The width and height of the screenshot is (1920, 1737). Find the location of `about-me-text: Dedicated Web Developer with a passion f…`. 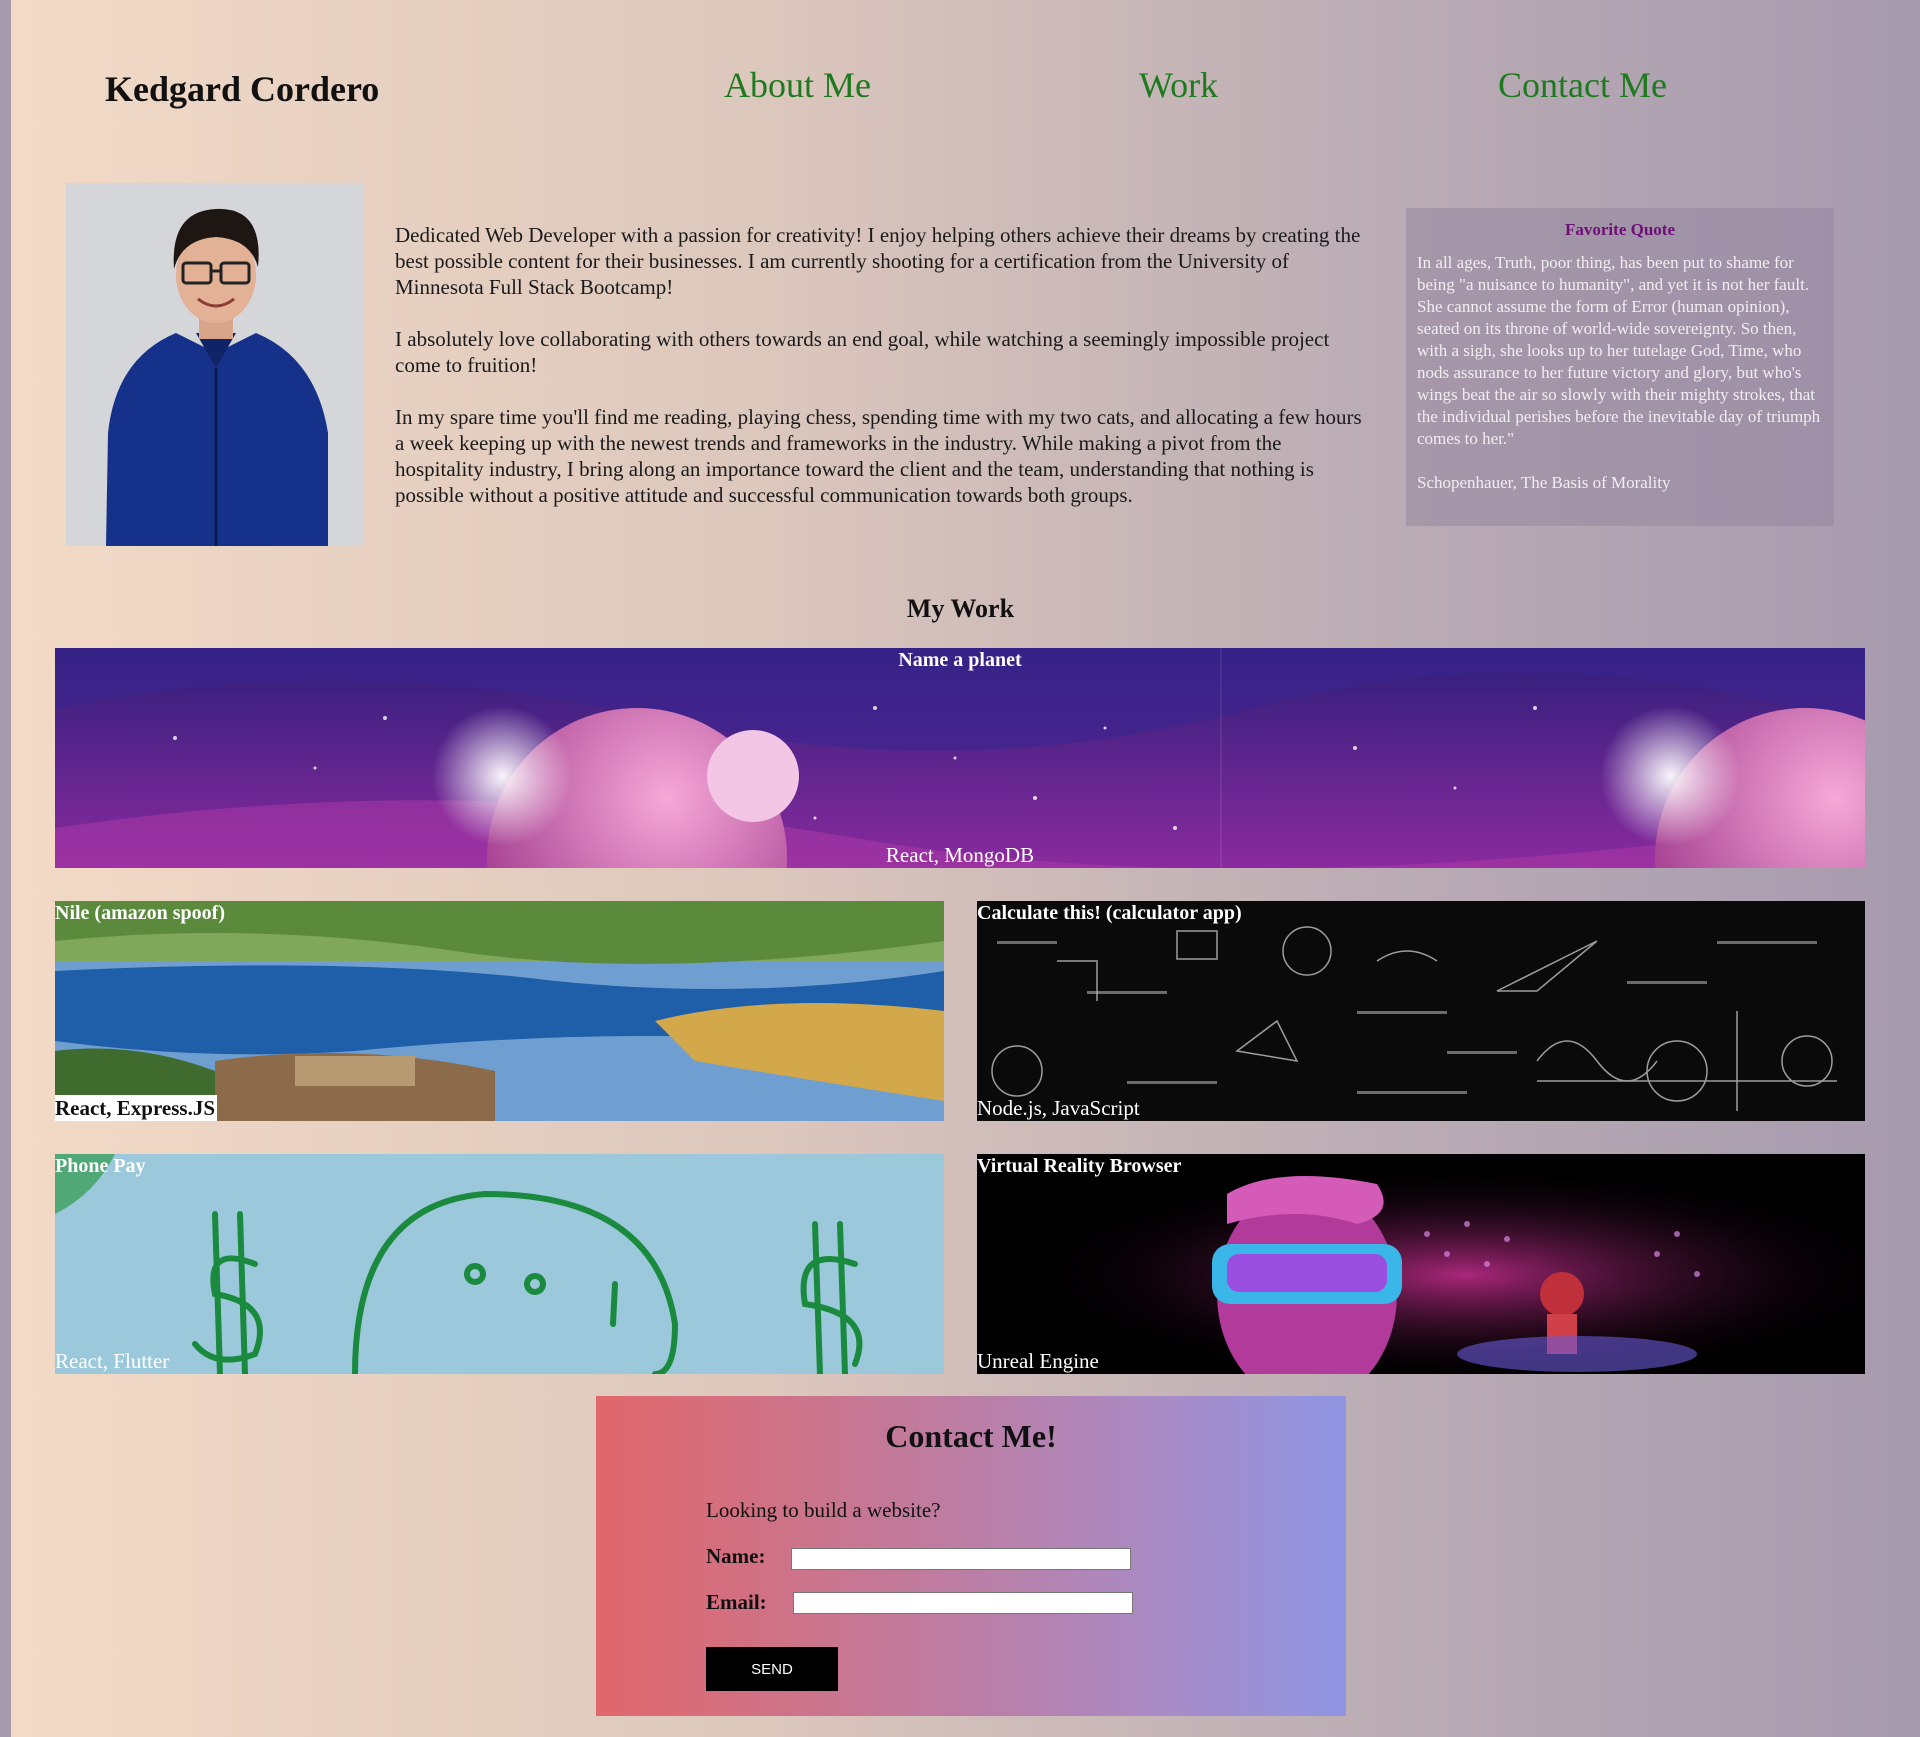

about-me-text: Dedicated Web Developer with a passion f… is located at coordinates (880, 378).